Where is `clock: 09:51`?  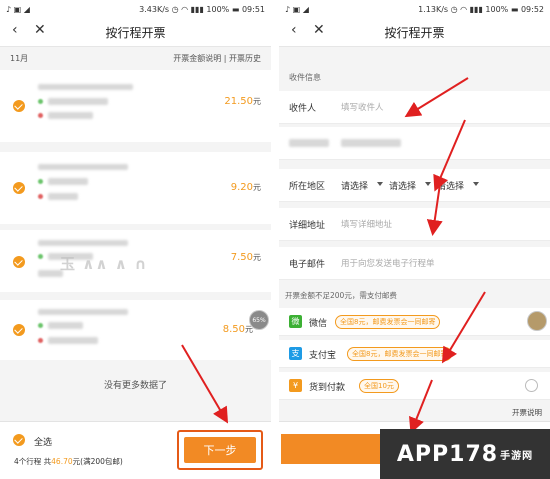
clock: 09:51 is located at coordinates (253, 9).